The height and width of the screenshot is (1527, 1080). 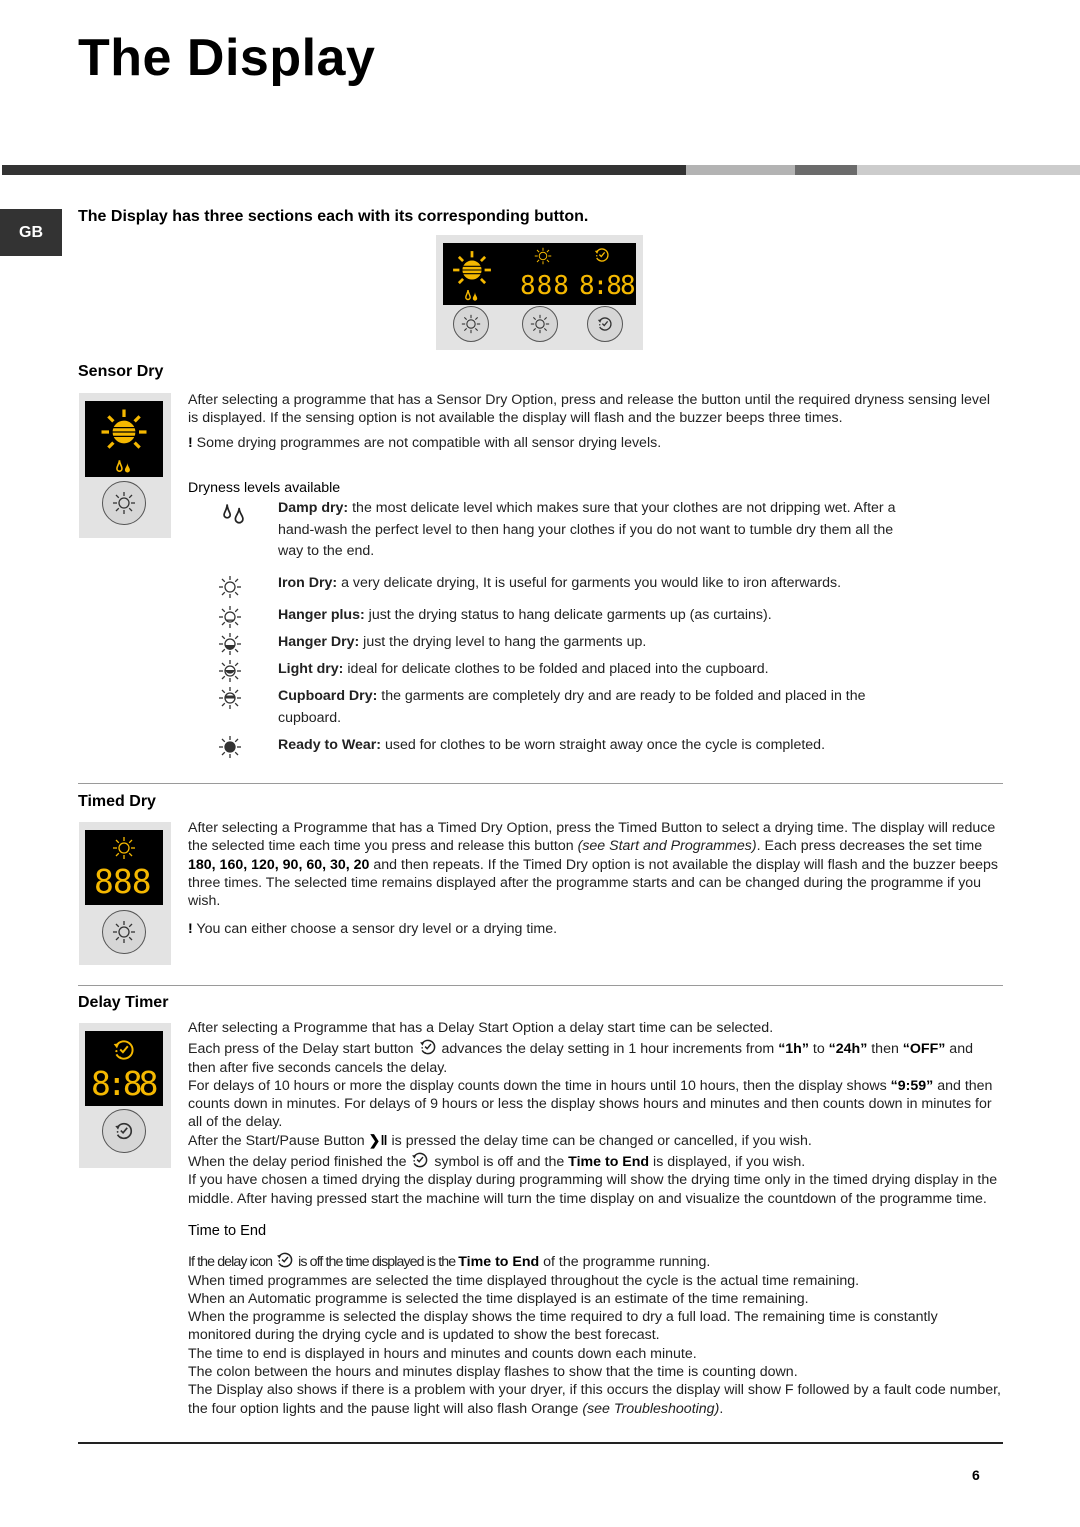 What do you see at coordinates (740, 170) in the screenshot?
I see `header-band-light` at bounding box center [740, 170].